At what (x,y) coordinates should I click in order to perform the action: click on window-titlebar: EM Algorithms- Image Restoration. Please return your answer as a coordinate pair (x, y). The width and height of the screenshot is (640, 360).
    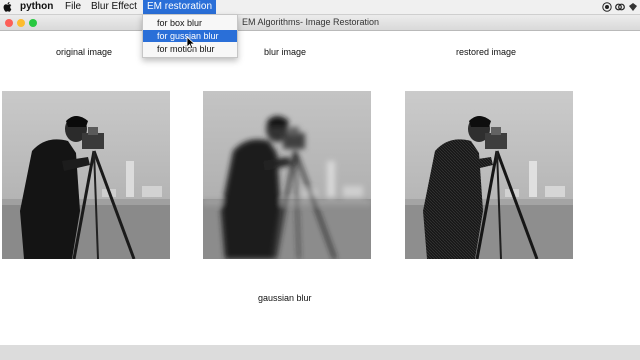
    Looking at the image, I should click on (320, 23).